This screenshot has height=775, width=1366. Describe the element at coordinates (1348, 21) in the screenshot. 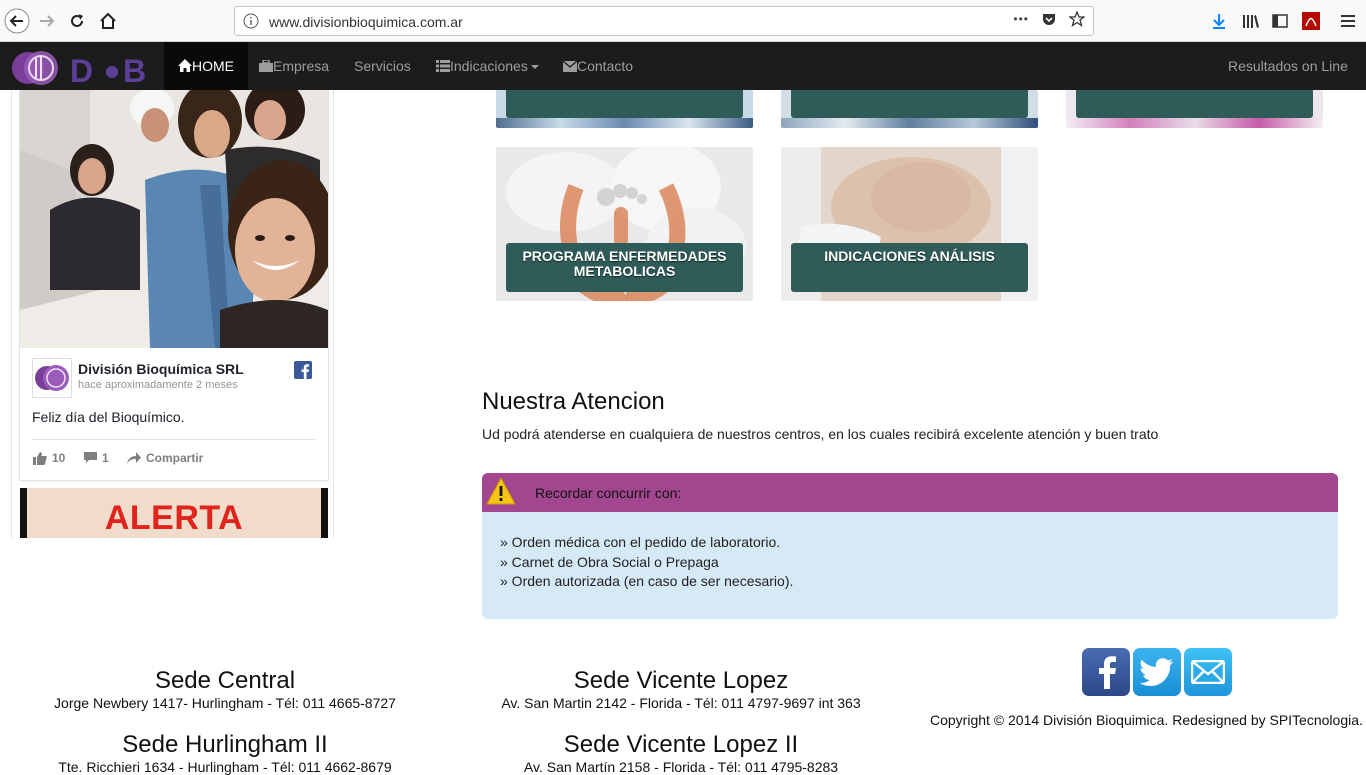

I see `hamburger-menu-icon` at that location.